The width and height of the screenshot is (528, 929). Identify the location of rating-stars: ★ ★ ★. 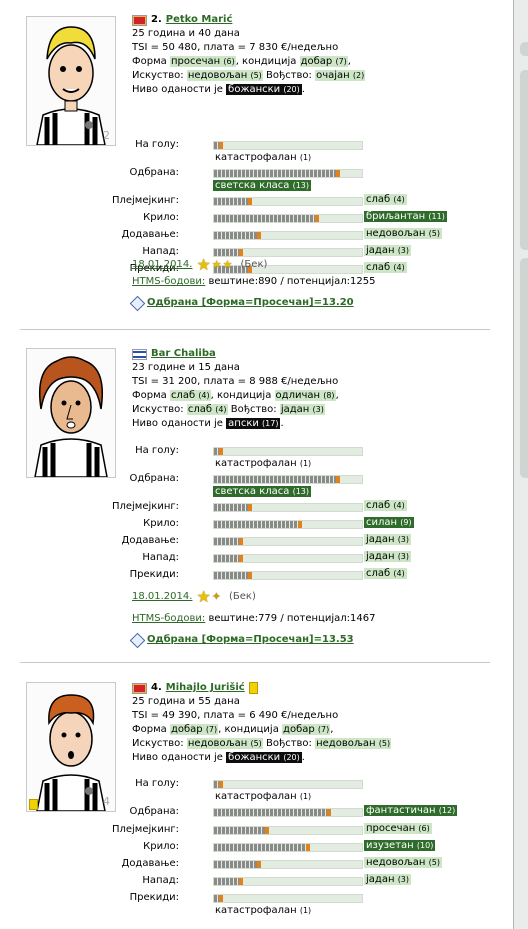
(214, 265).